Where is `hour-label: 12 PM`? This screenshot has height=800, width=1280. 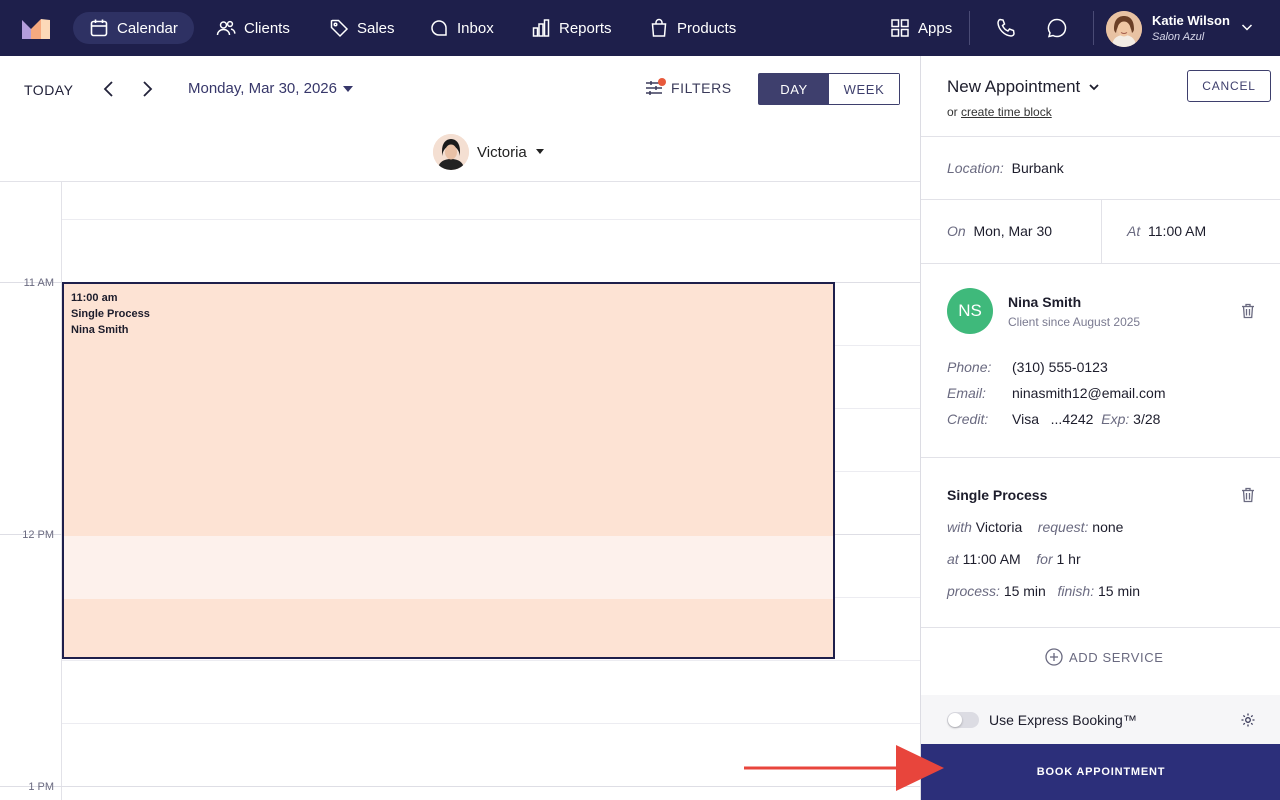 hour-label: 12 PM is located at coordinates (38, 535).